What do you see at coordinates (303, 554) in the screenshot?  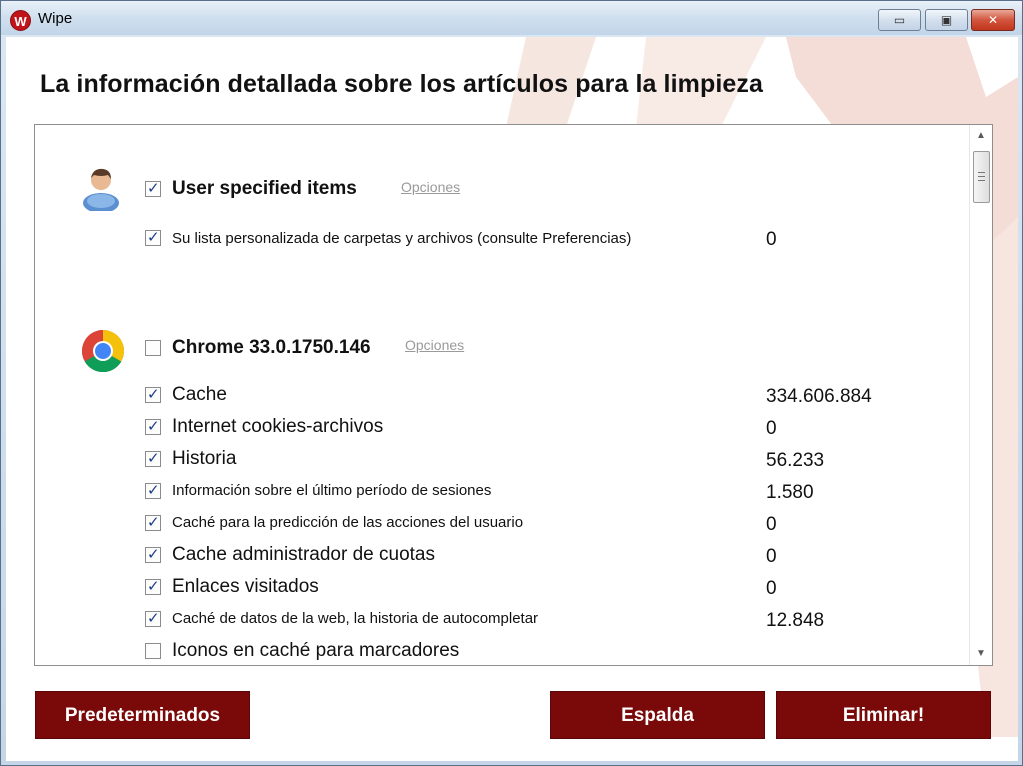 I see `item-label: Cache administrador de cuotas` at bounding box center [303, 554].